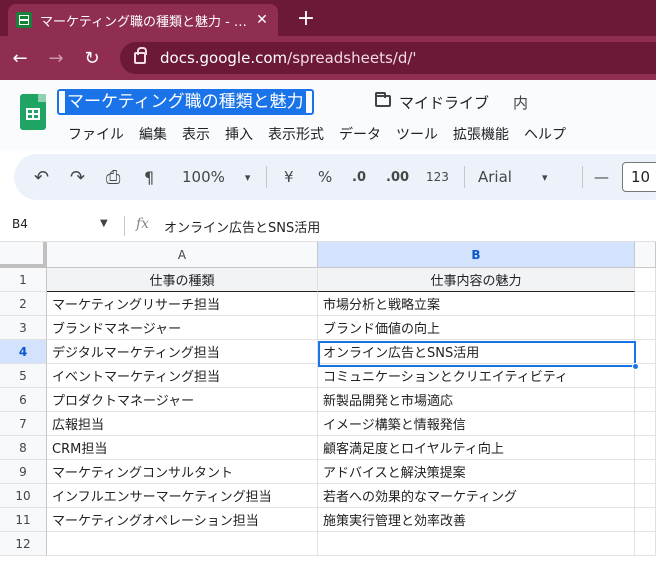  Describe the element at coordinates (41, 177) in the screenshot. I see `undo-icon: ↶` at that location.